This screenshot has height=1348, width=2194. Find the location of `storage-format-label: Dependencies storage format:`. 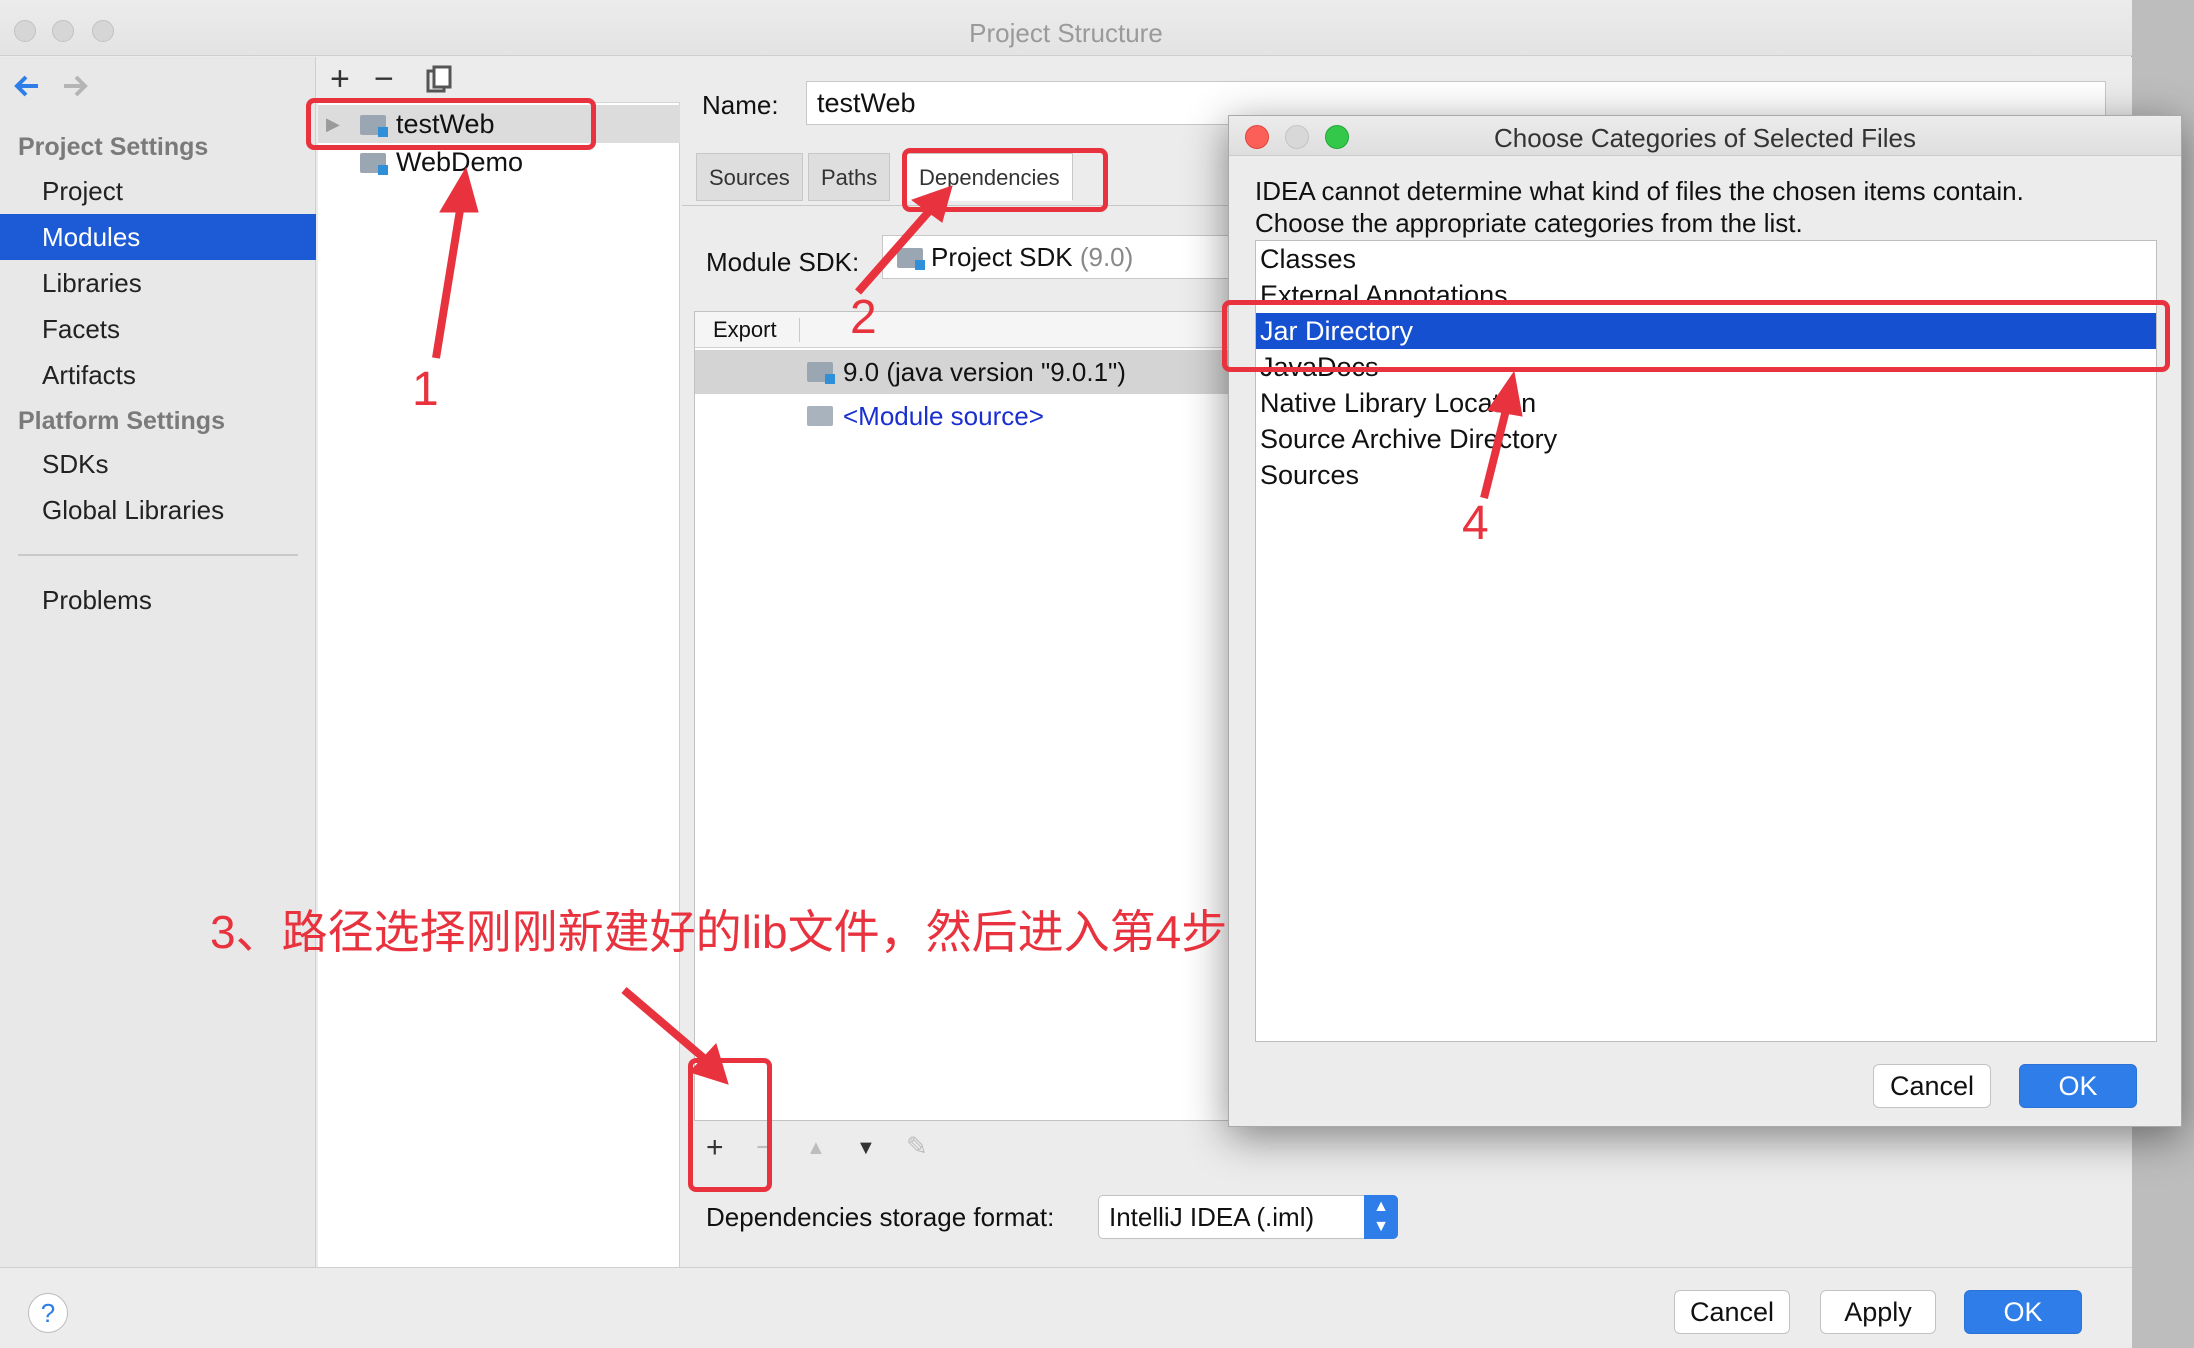

storage-format-label: Dependencies storage format: is located at coordinates (880, 1217).